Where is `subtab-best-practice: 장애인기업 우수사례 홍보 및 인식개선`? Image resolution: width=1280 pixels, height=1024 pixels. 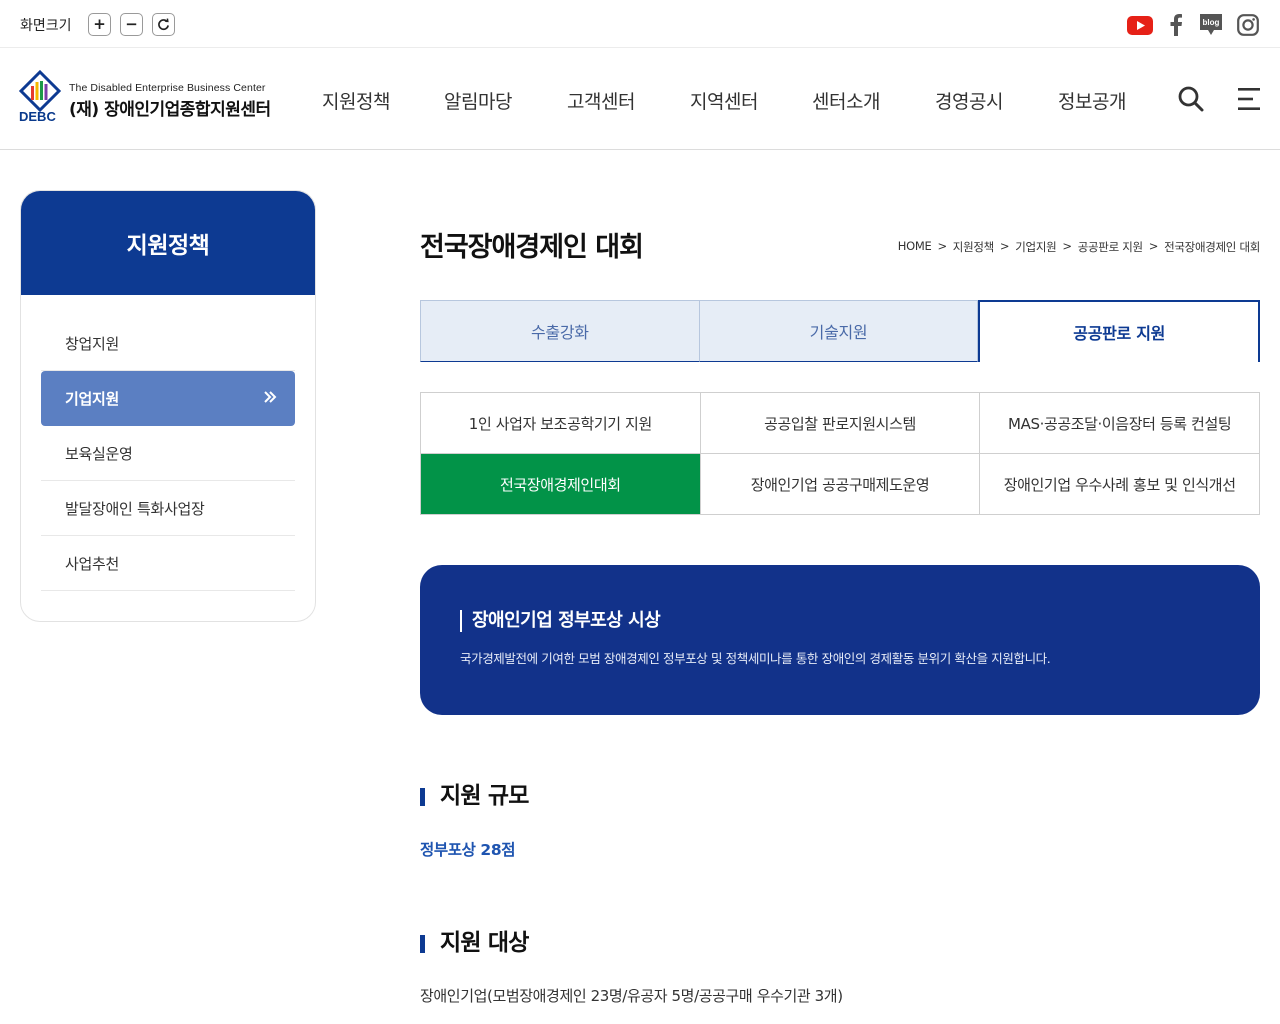
subtab-best-practice: 장애인기업 우수사례 홍보 및 인식개선 is located at coordinates (1120, 484).